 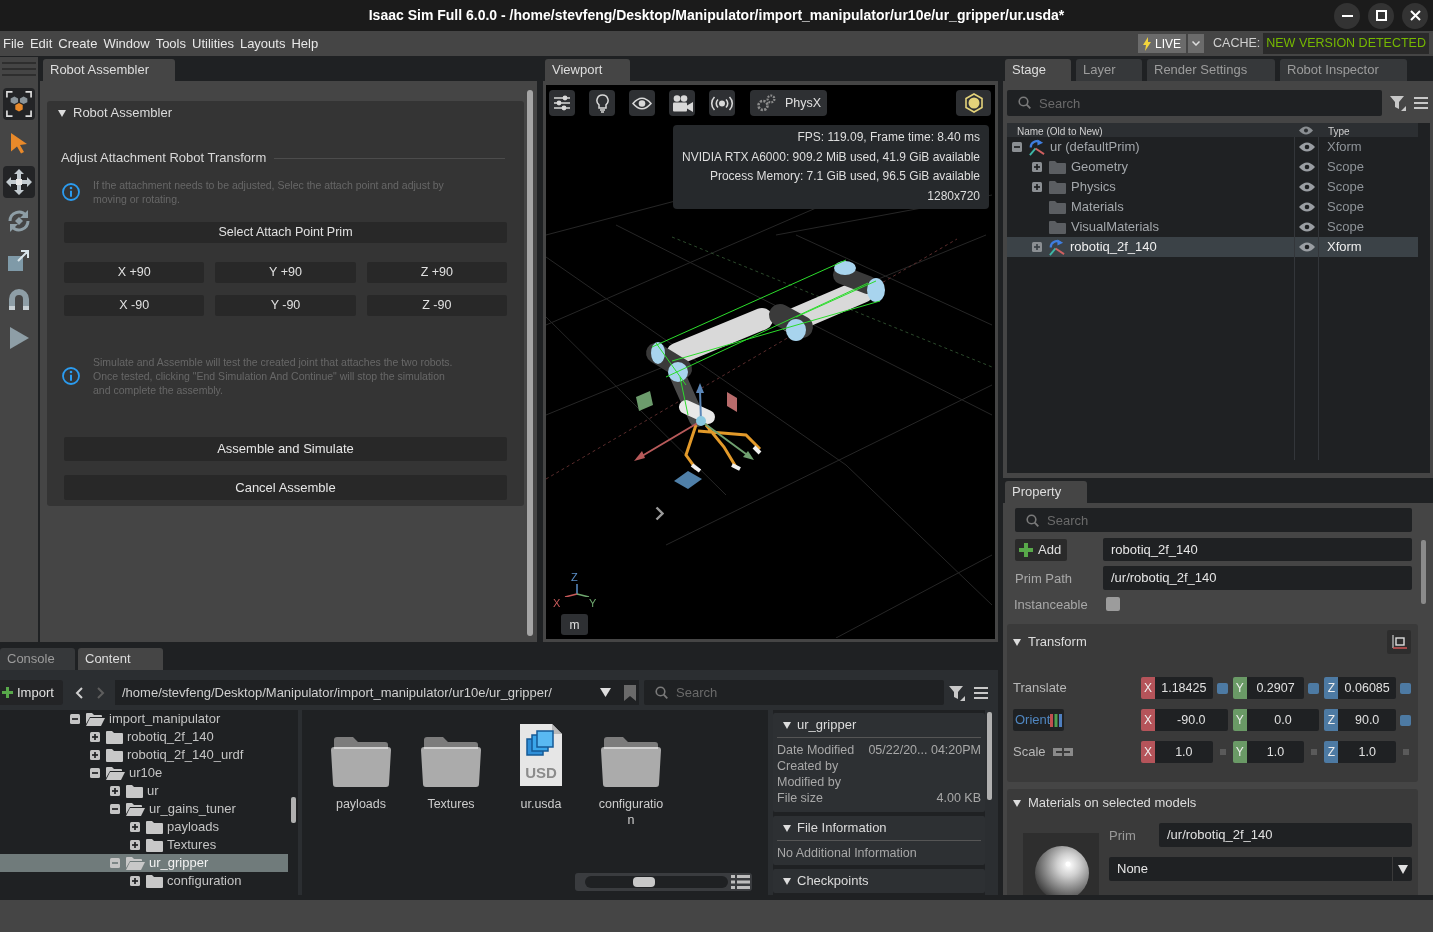 I want to click on section-title: Robot Assembler, so click(x=122, y=112).